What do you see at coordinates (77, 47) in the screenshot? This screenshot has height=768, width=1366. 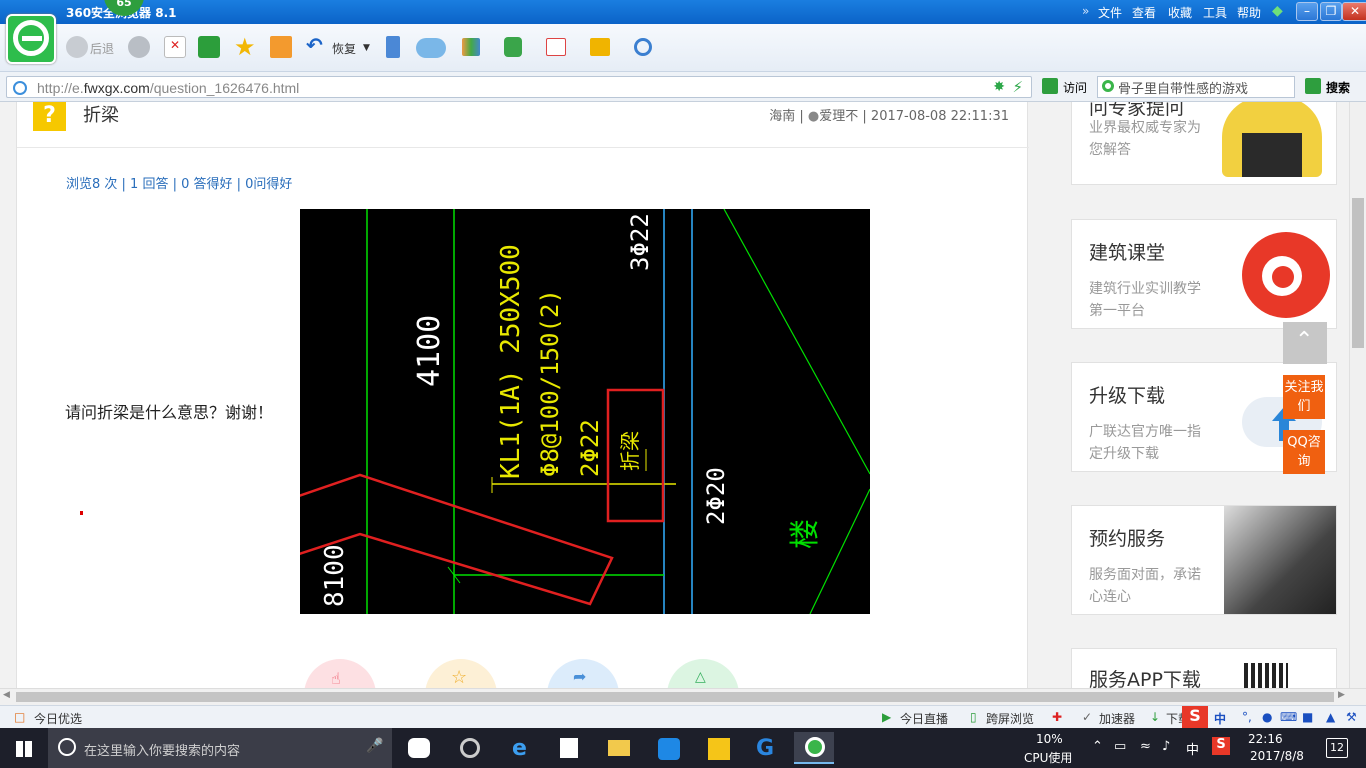 I see `back-arrow-icon` at bounding box center [77, 47].